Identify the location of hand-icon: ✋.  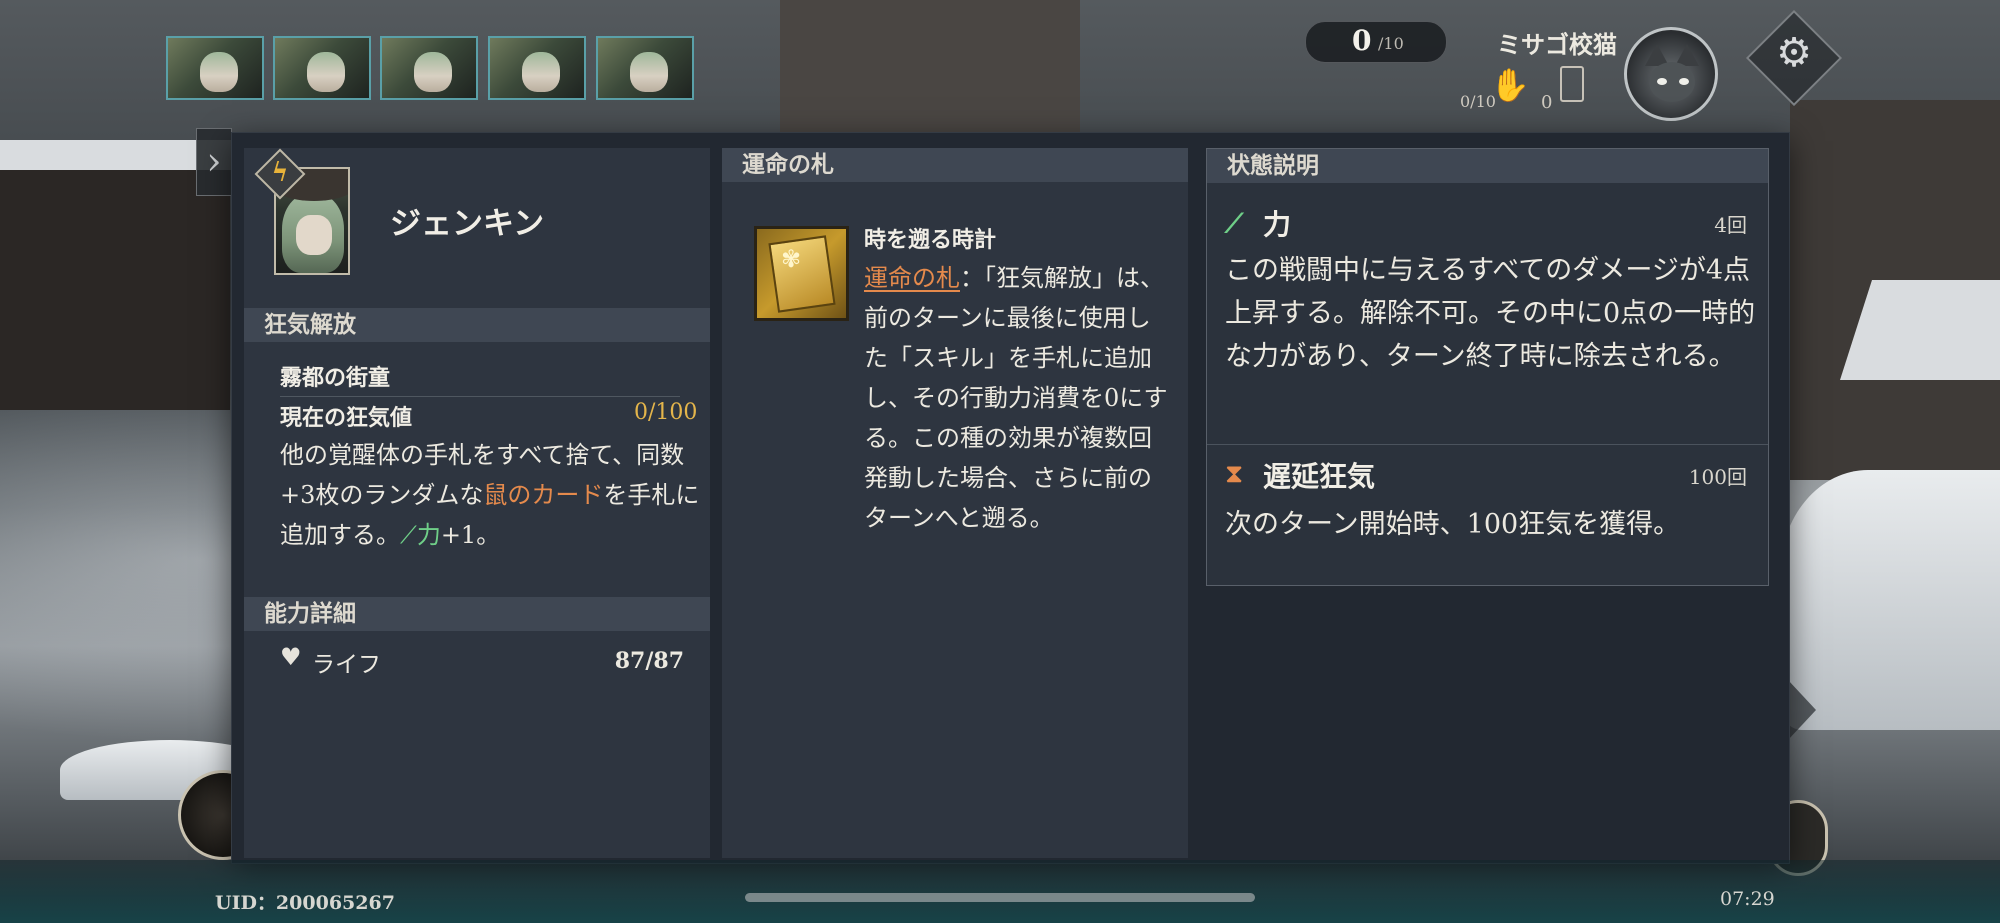
(1510, 85).